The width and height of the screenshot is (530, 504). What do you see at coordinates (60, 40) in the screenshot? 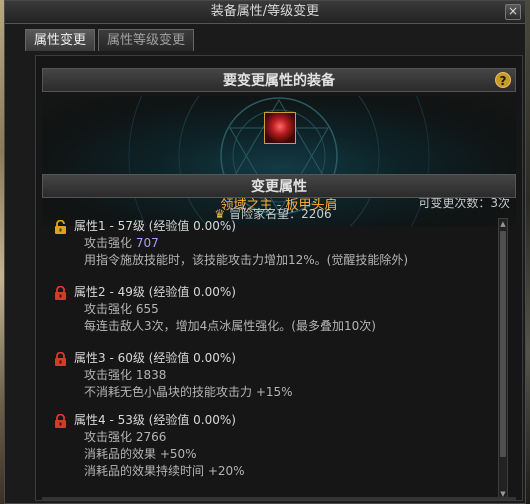
I see `tab-attribute-change: 属性变更` at bounding box center [60, 40].